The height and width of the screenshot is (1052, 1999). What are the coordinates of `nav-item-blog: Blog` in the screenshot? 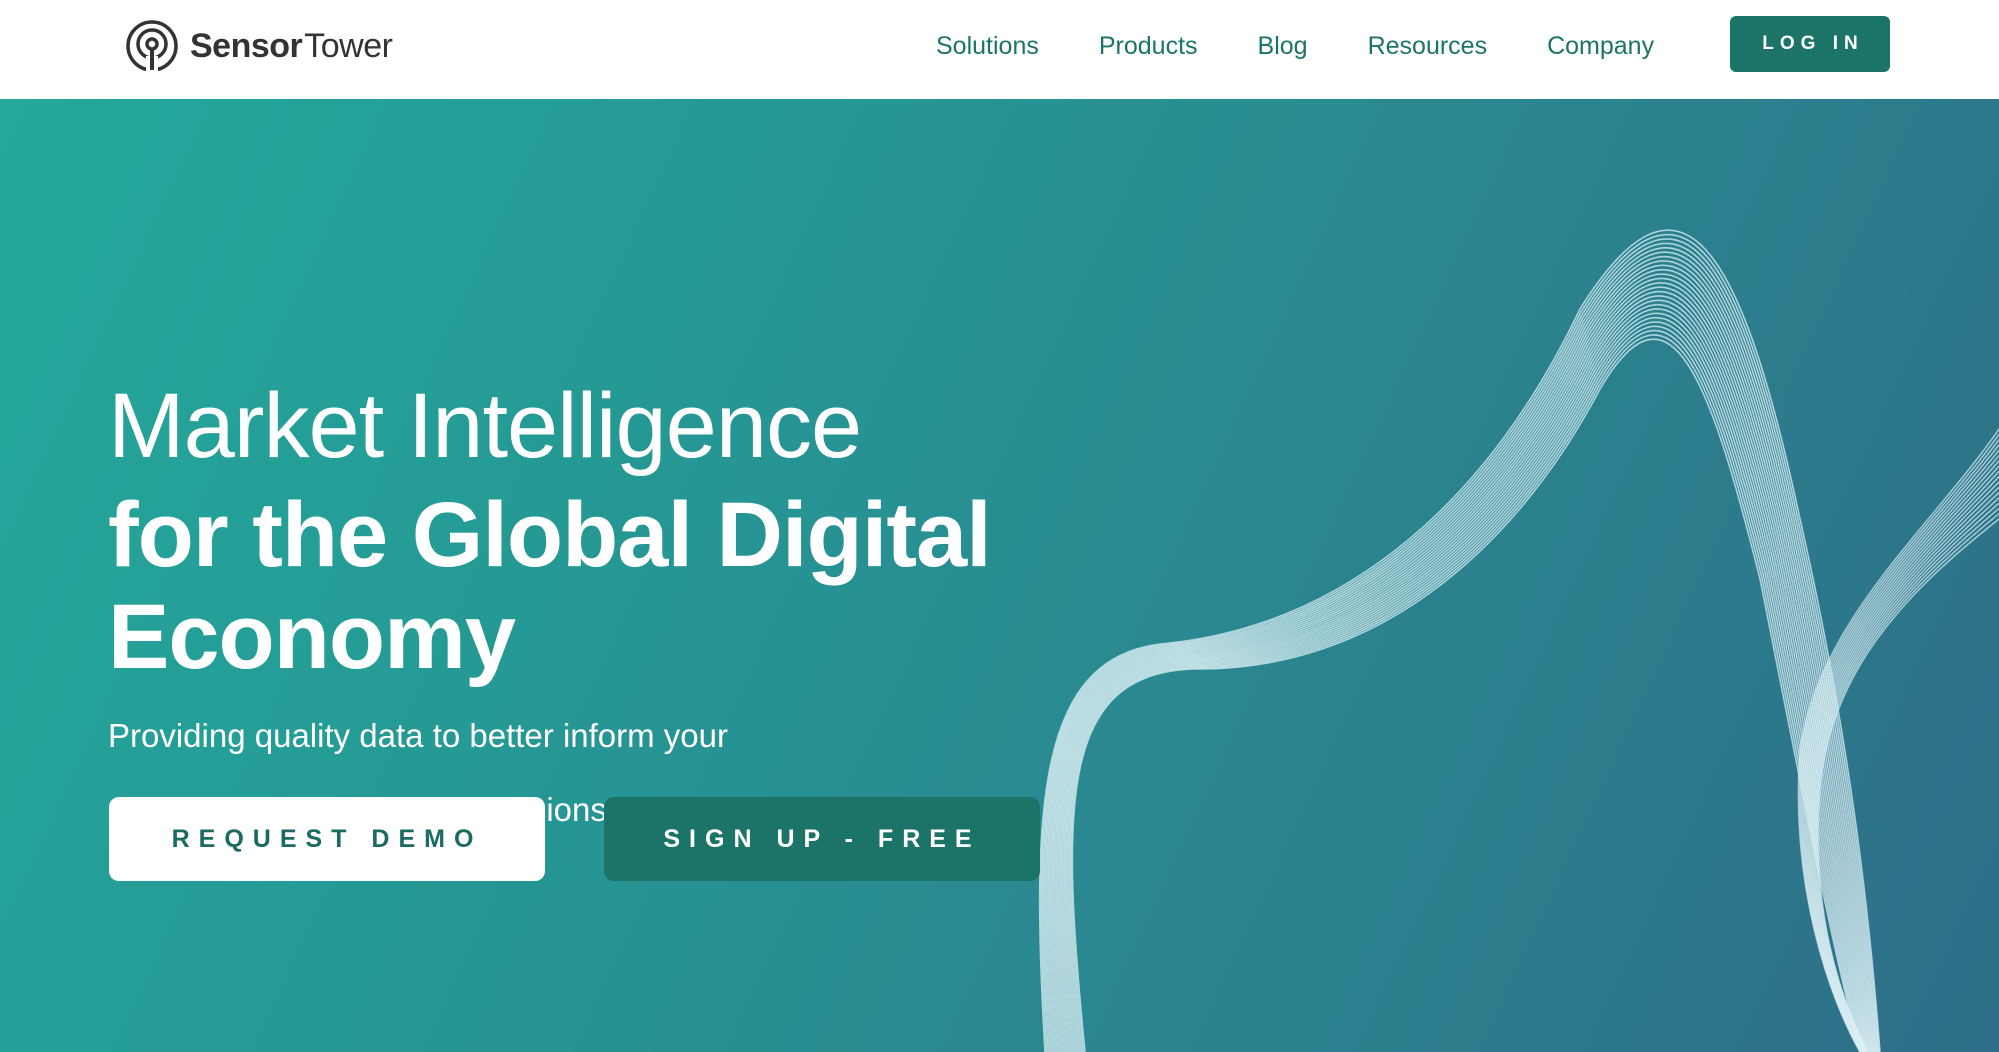 It's located at (1283, 46).